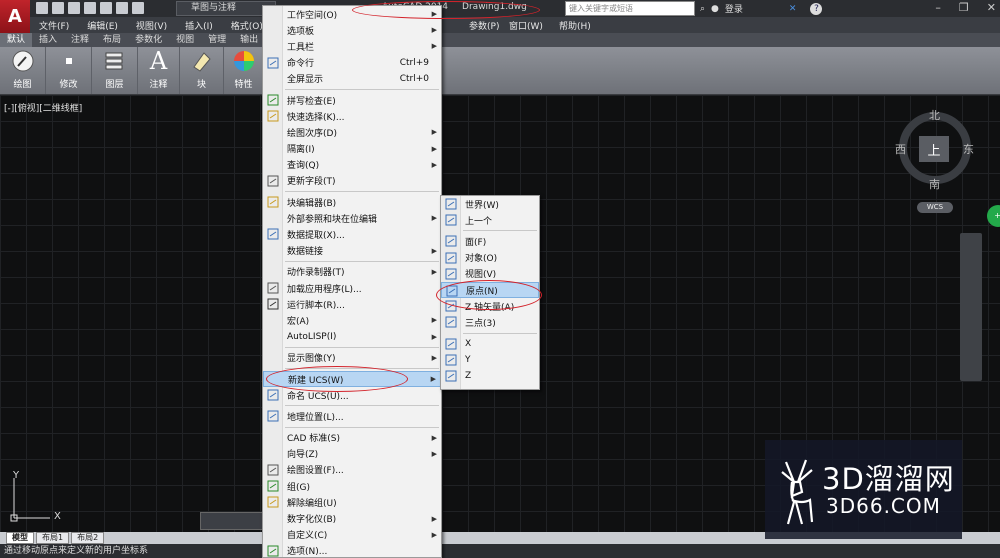 Image resolution: width=1000 pixels, height=558 pixels. Describe the element at coordinates (185, 40) in the screenshot. I see `tab-view: 视图` at that location.